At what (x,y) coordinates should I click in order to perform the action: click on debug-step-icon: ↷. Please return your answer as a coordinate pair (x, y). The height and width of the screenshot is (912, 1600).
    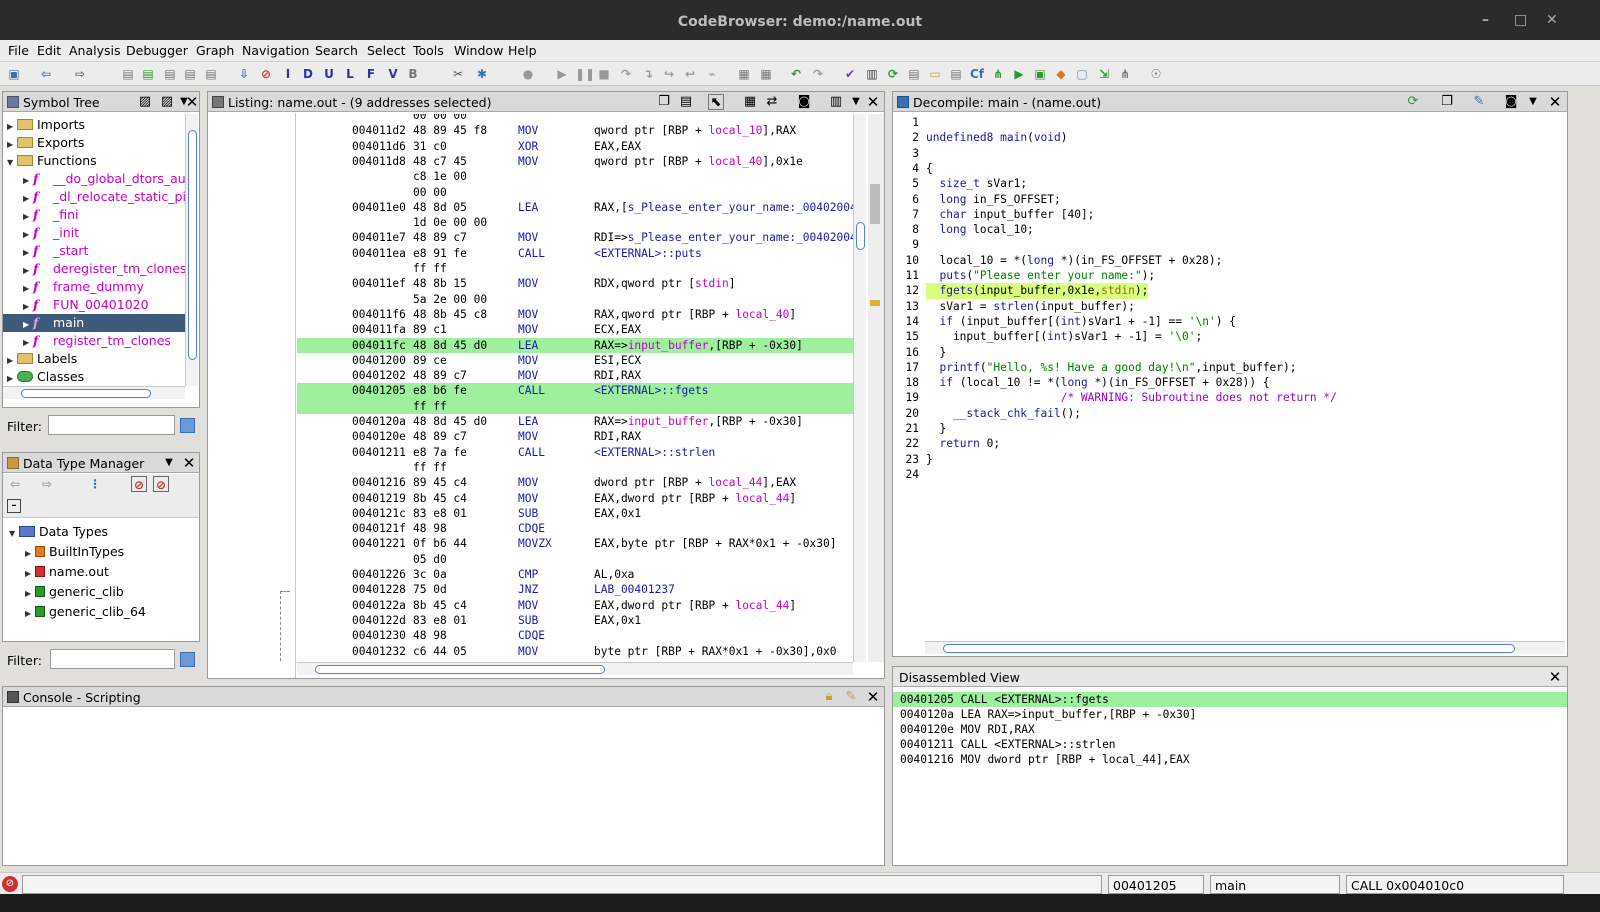
    Looking at the image, I should click on (626, 74).